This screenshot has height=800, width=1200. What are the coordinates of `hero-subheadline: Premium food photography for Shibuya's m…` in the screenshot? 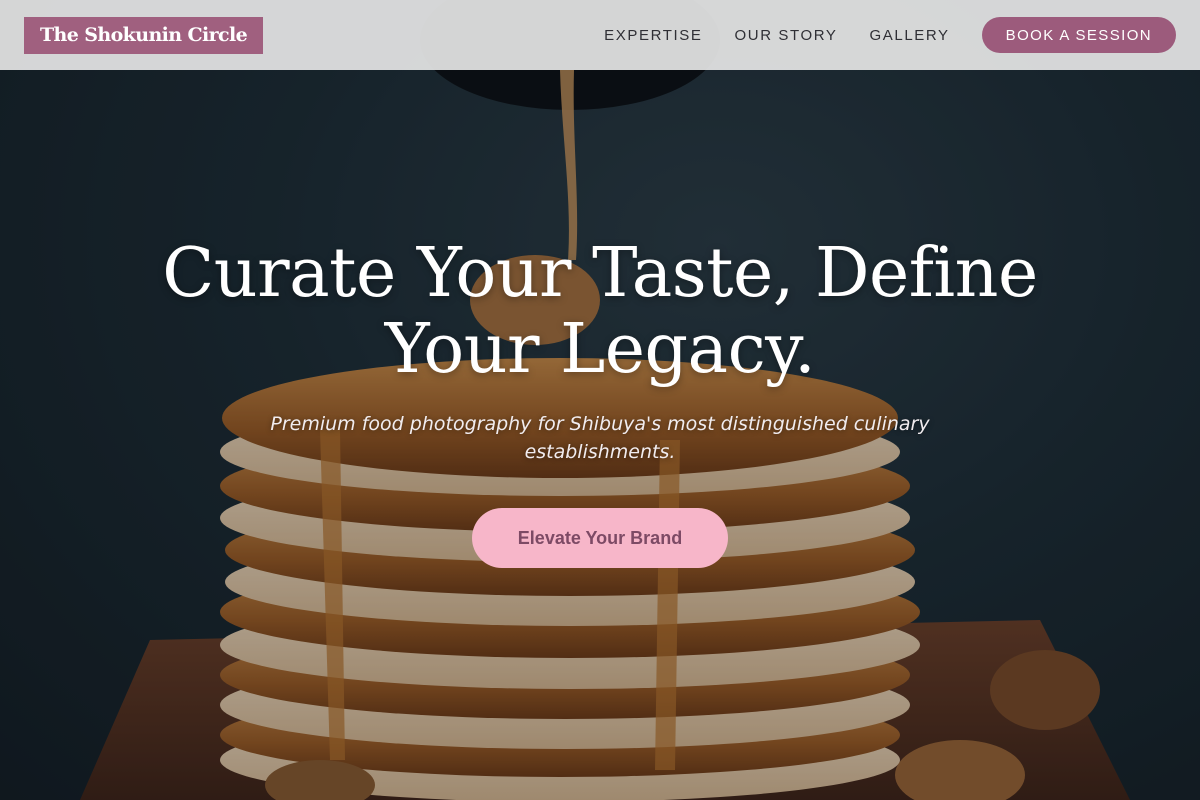 It's located at (600, 438).